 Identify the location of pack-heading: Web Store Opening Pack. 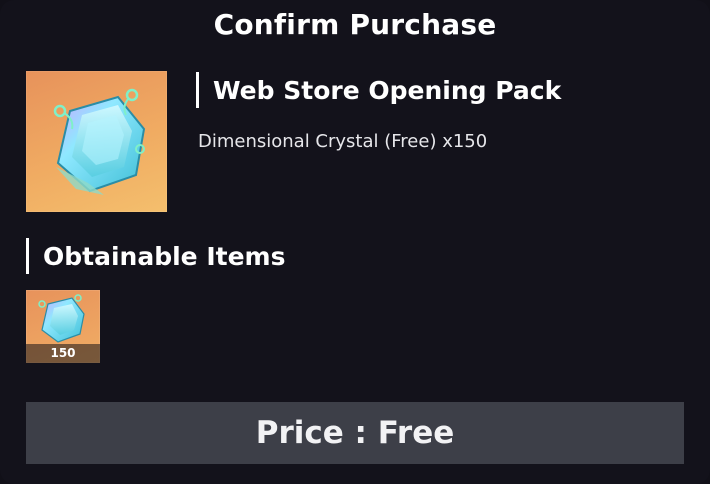
(378, 90).